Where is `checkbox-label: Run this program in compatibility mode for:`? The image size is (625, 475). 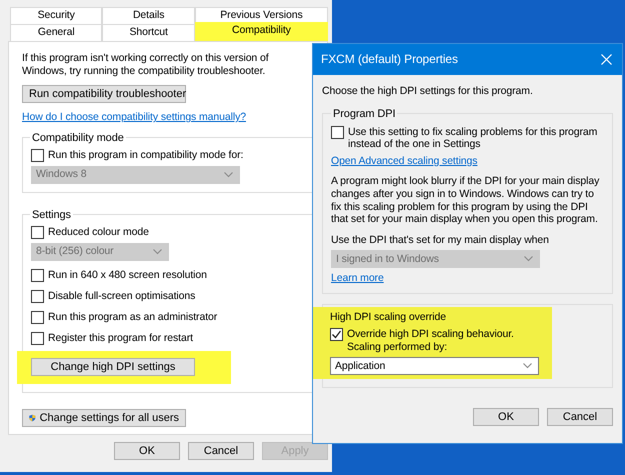 checkbox-label: Run this program in compatibility mode for: is located at coordinates (146, 155).